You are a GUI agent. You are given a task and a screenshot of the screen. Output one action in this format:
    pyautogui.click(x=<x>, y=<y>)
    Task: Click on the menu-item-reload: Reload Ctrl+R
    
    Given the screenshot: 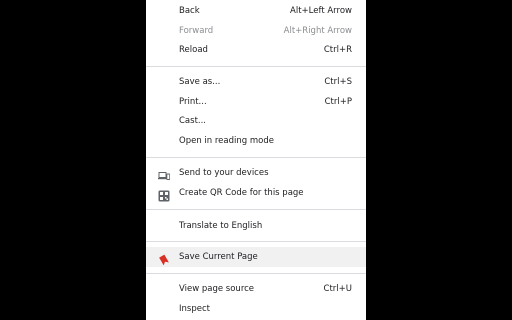 What is the action you would take?
    pyautogui.click(x=256, y=50)
    